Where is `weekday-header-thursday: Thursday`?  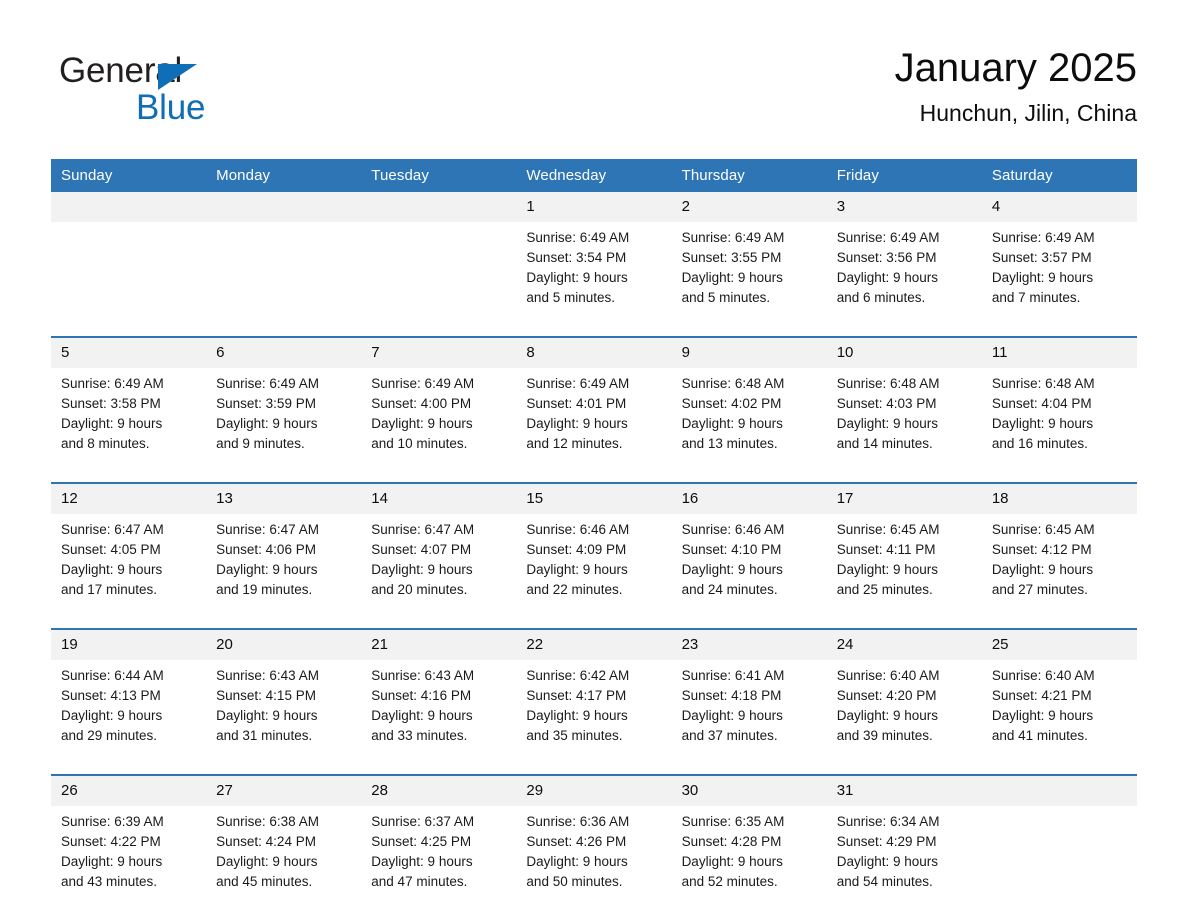
weekday-header-thursday: Thursday is located at coordinates (749, 175).